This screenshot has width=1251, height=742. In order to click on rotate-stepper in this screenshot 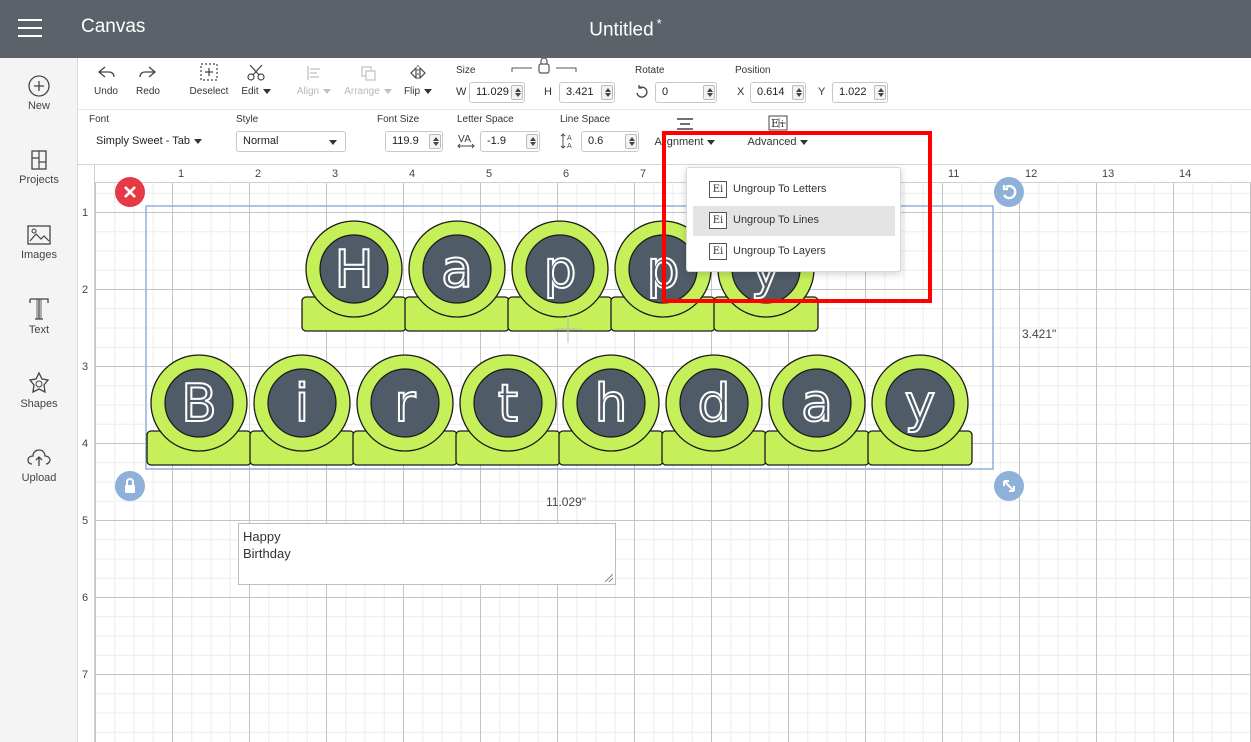, I will do `click(709, 92)`.